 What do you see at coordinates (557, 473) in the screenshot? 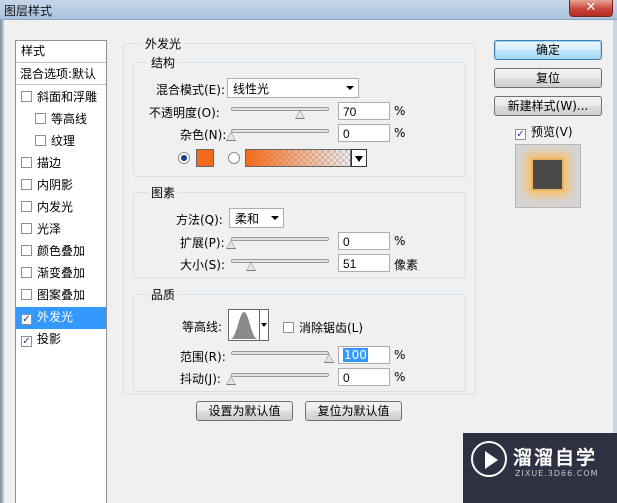
I see `watermark-subtext: ZIXUE.3D66.COM` at bounding box center [557, 473].